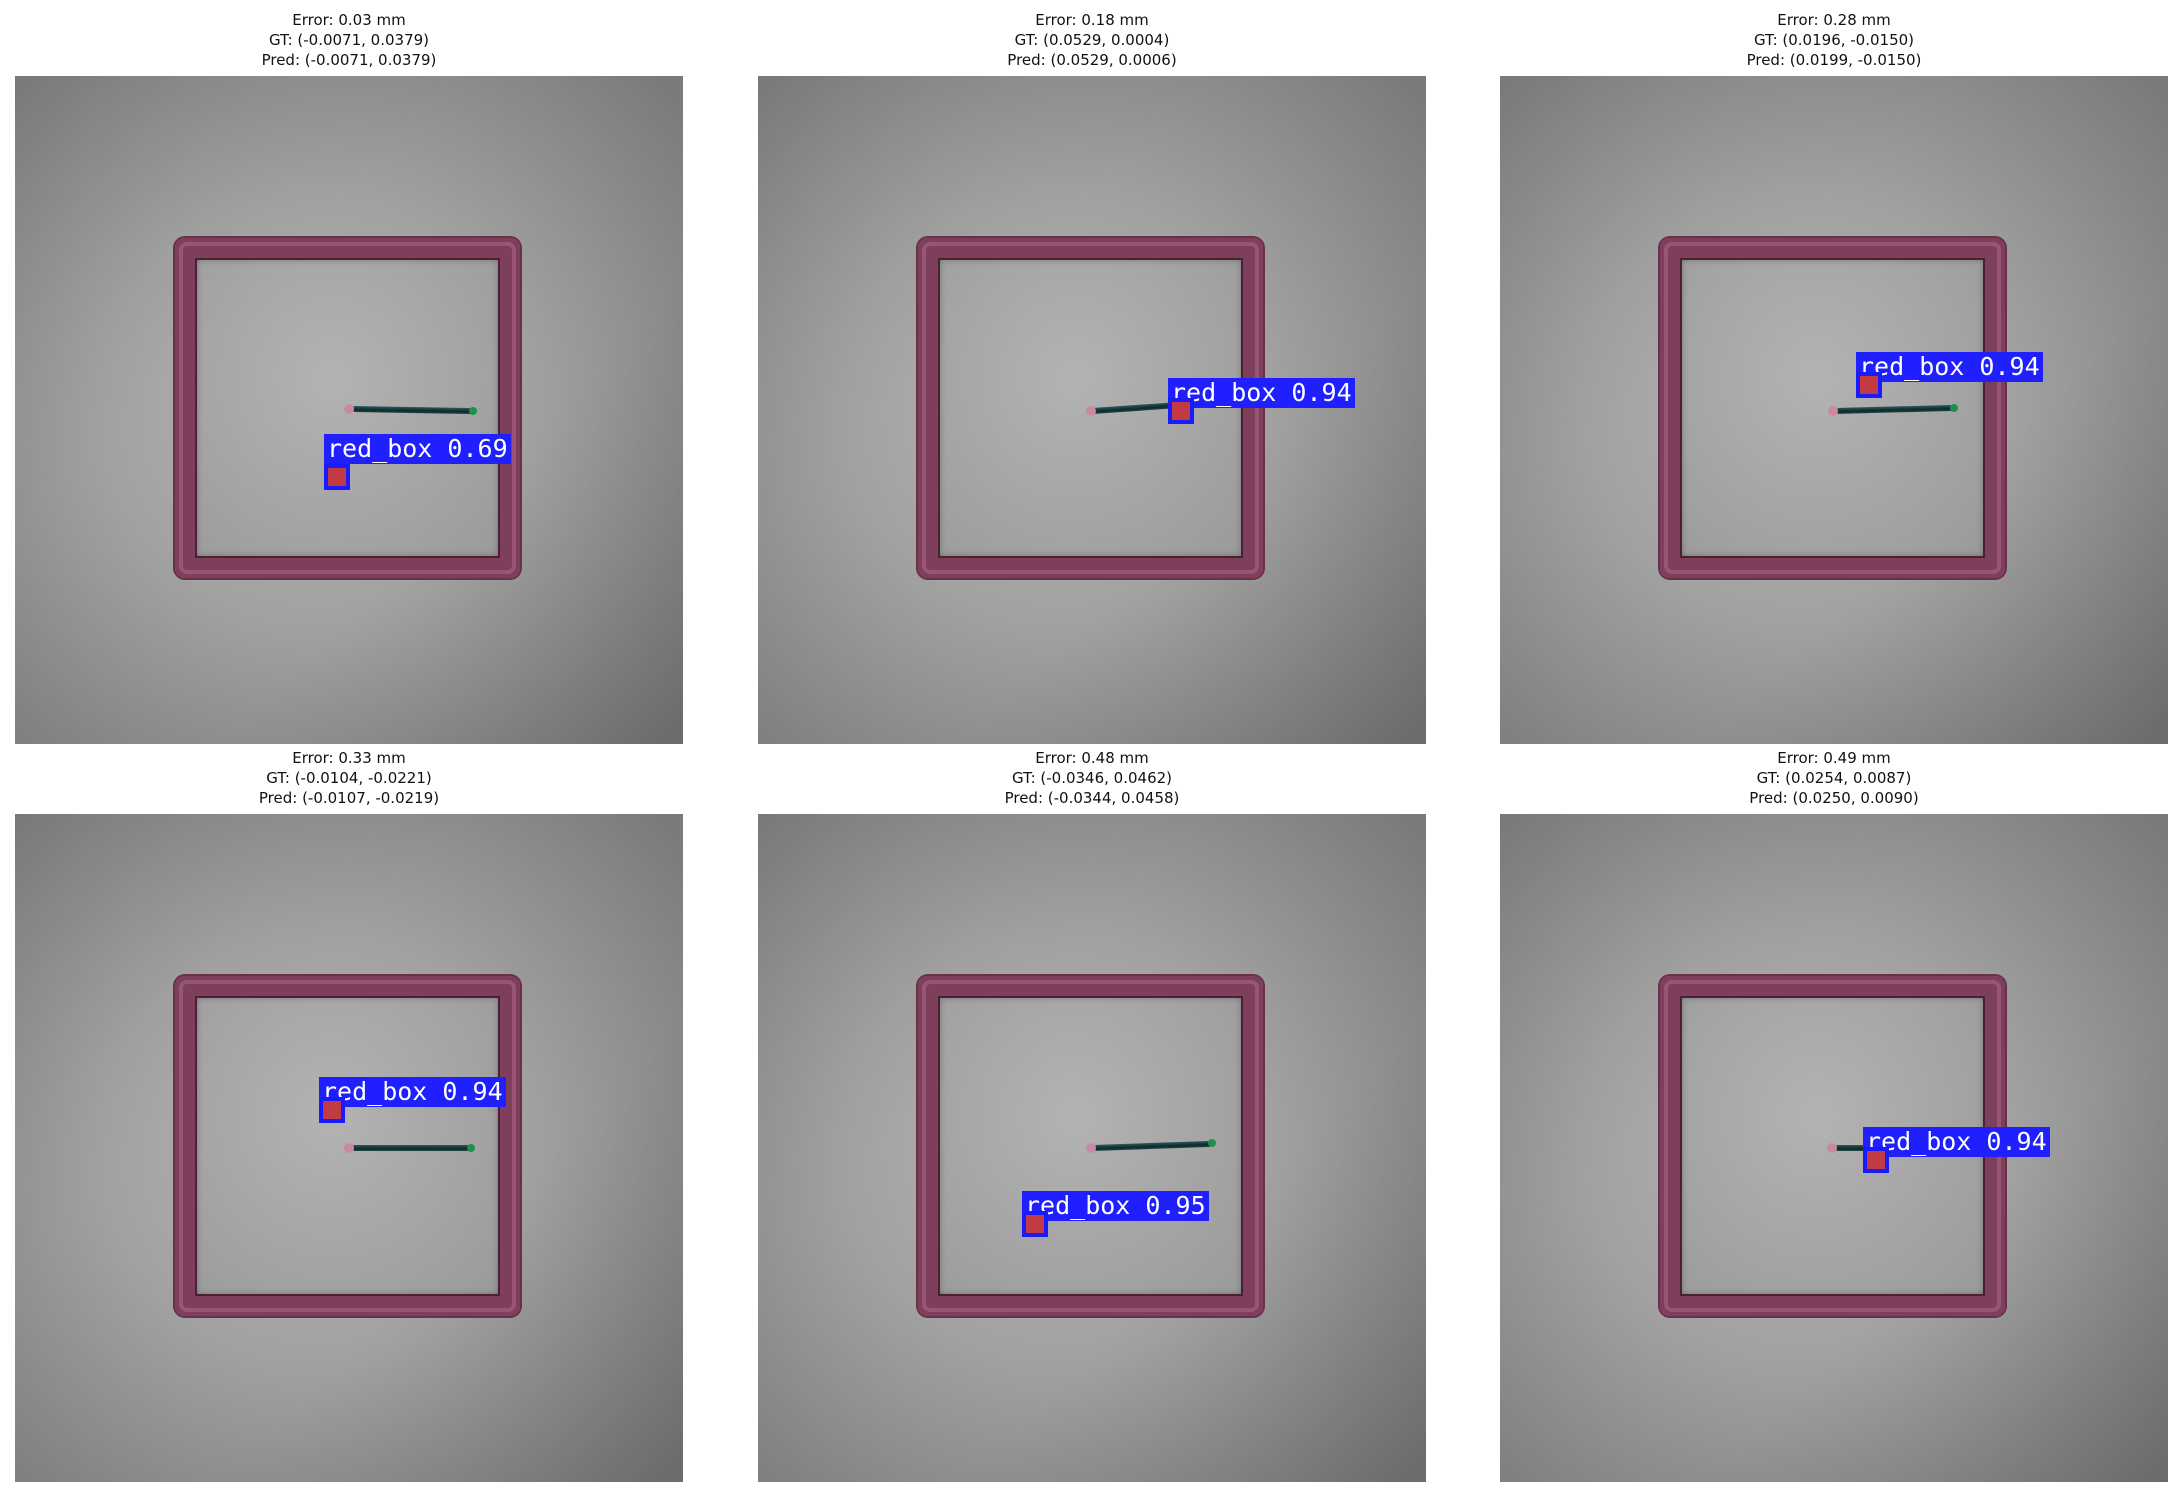 Image resolution: width=2181 pixels, height=1499 pixels. I want to click on gt-text: GT: (-0.0346, 0.0462), so click(1092, 778).